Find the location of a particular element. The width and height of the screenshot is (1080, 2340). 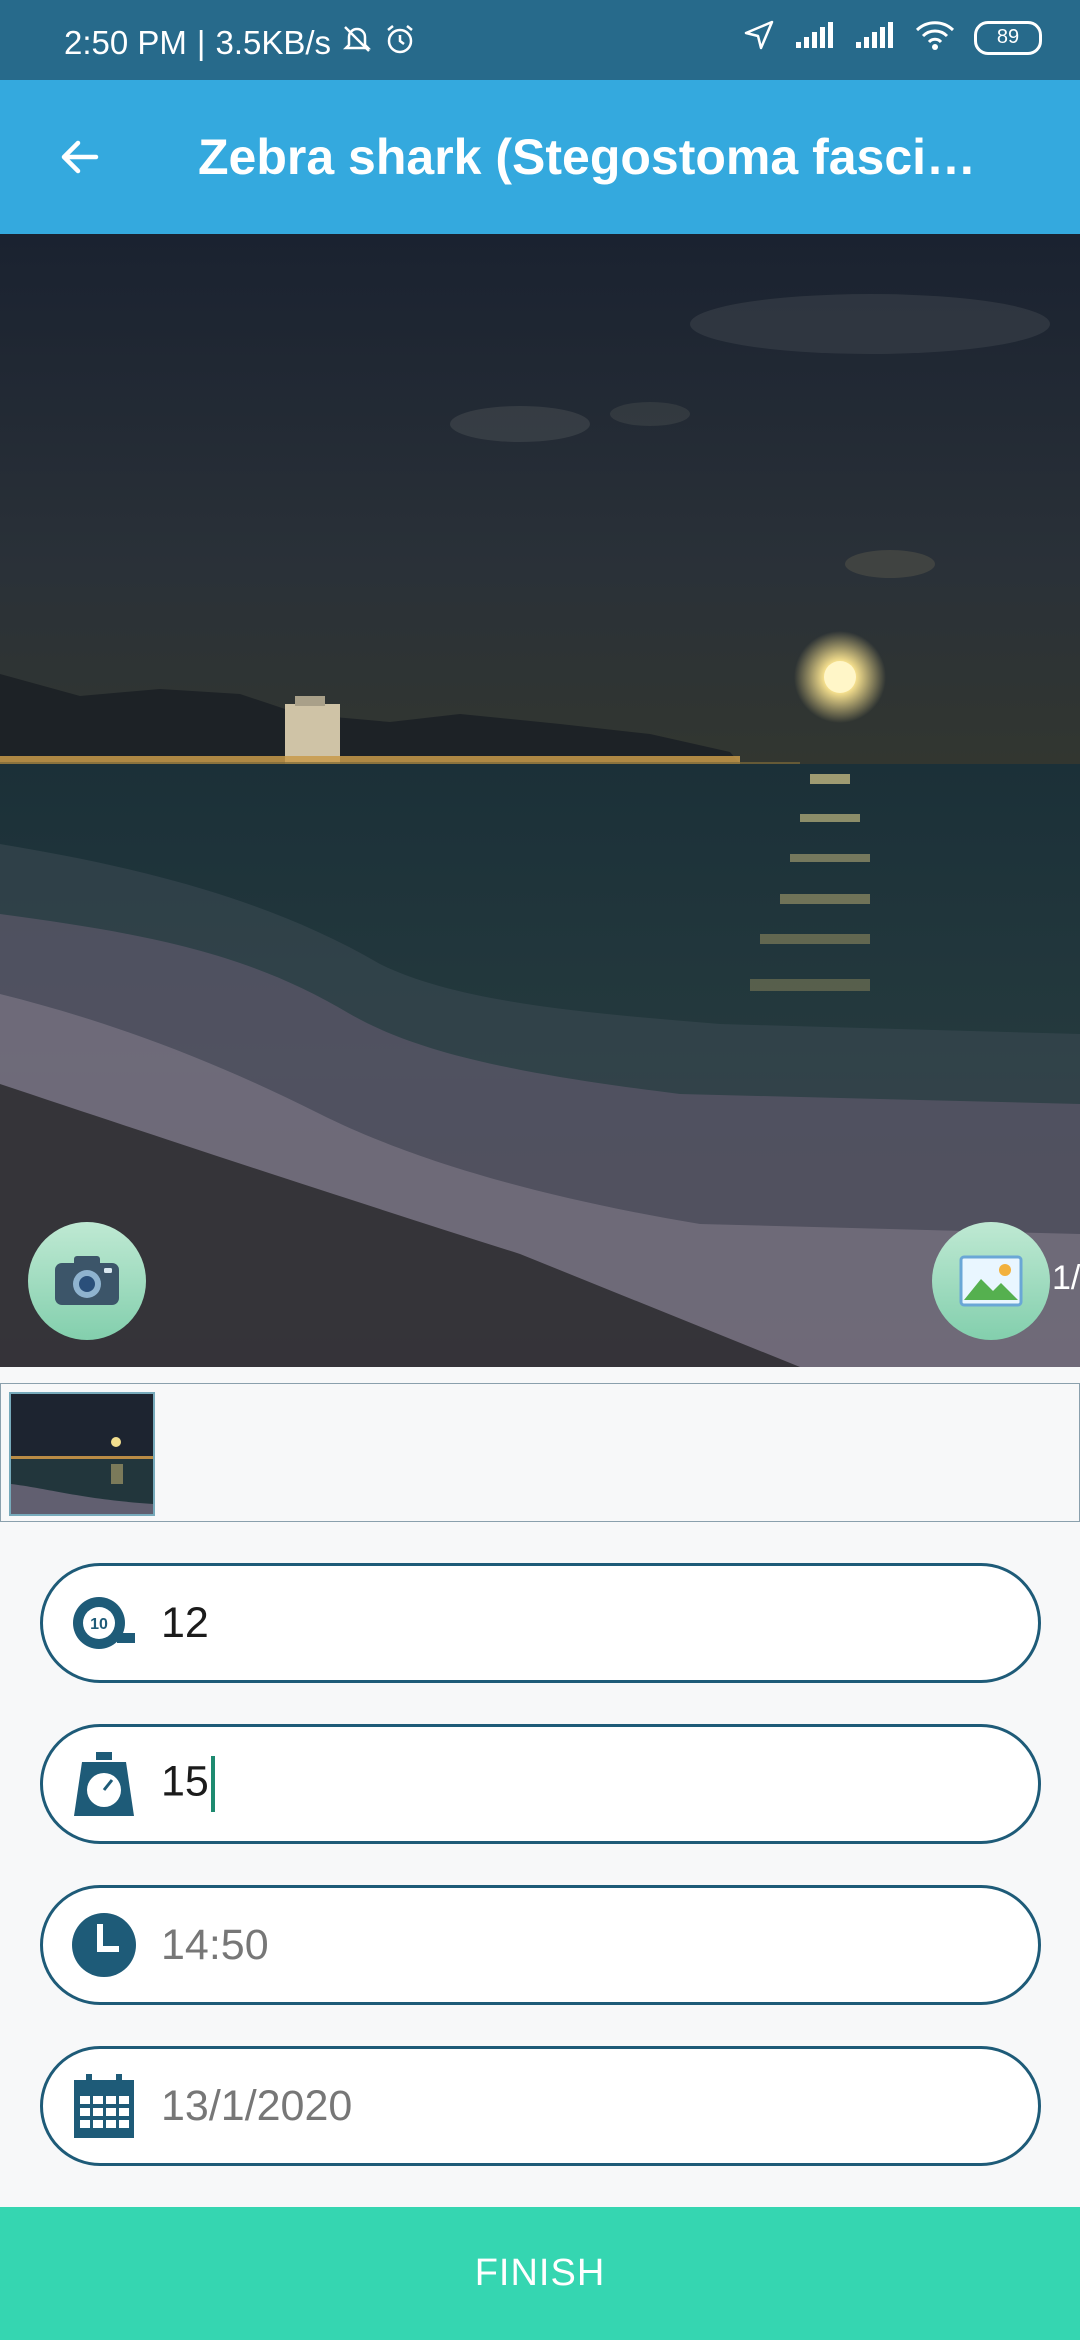

thumbnail-image is located at coordinates (82, 1454).